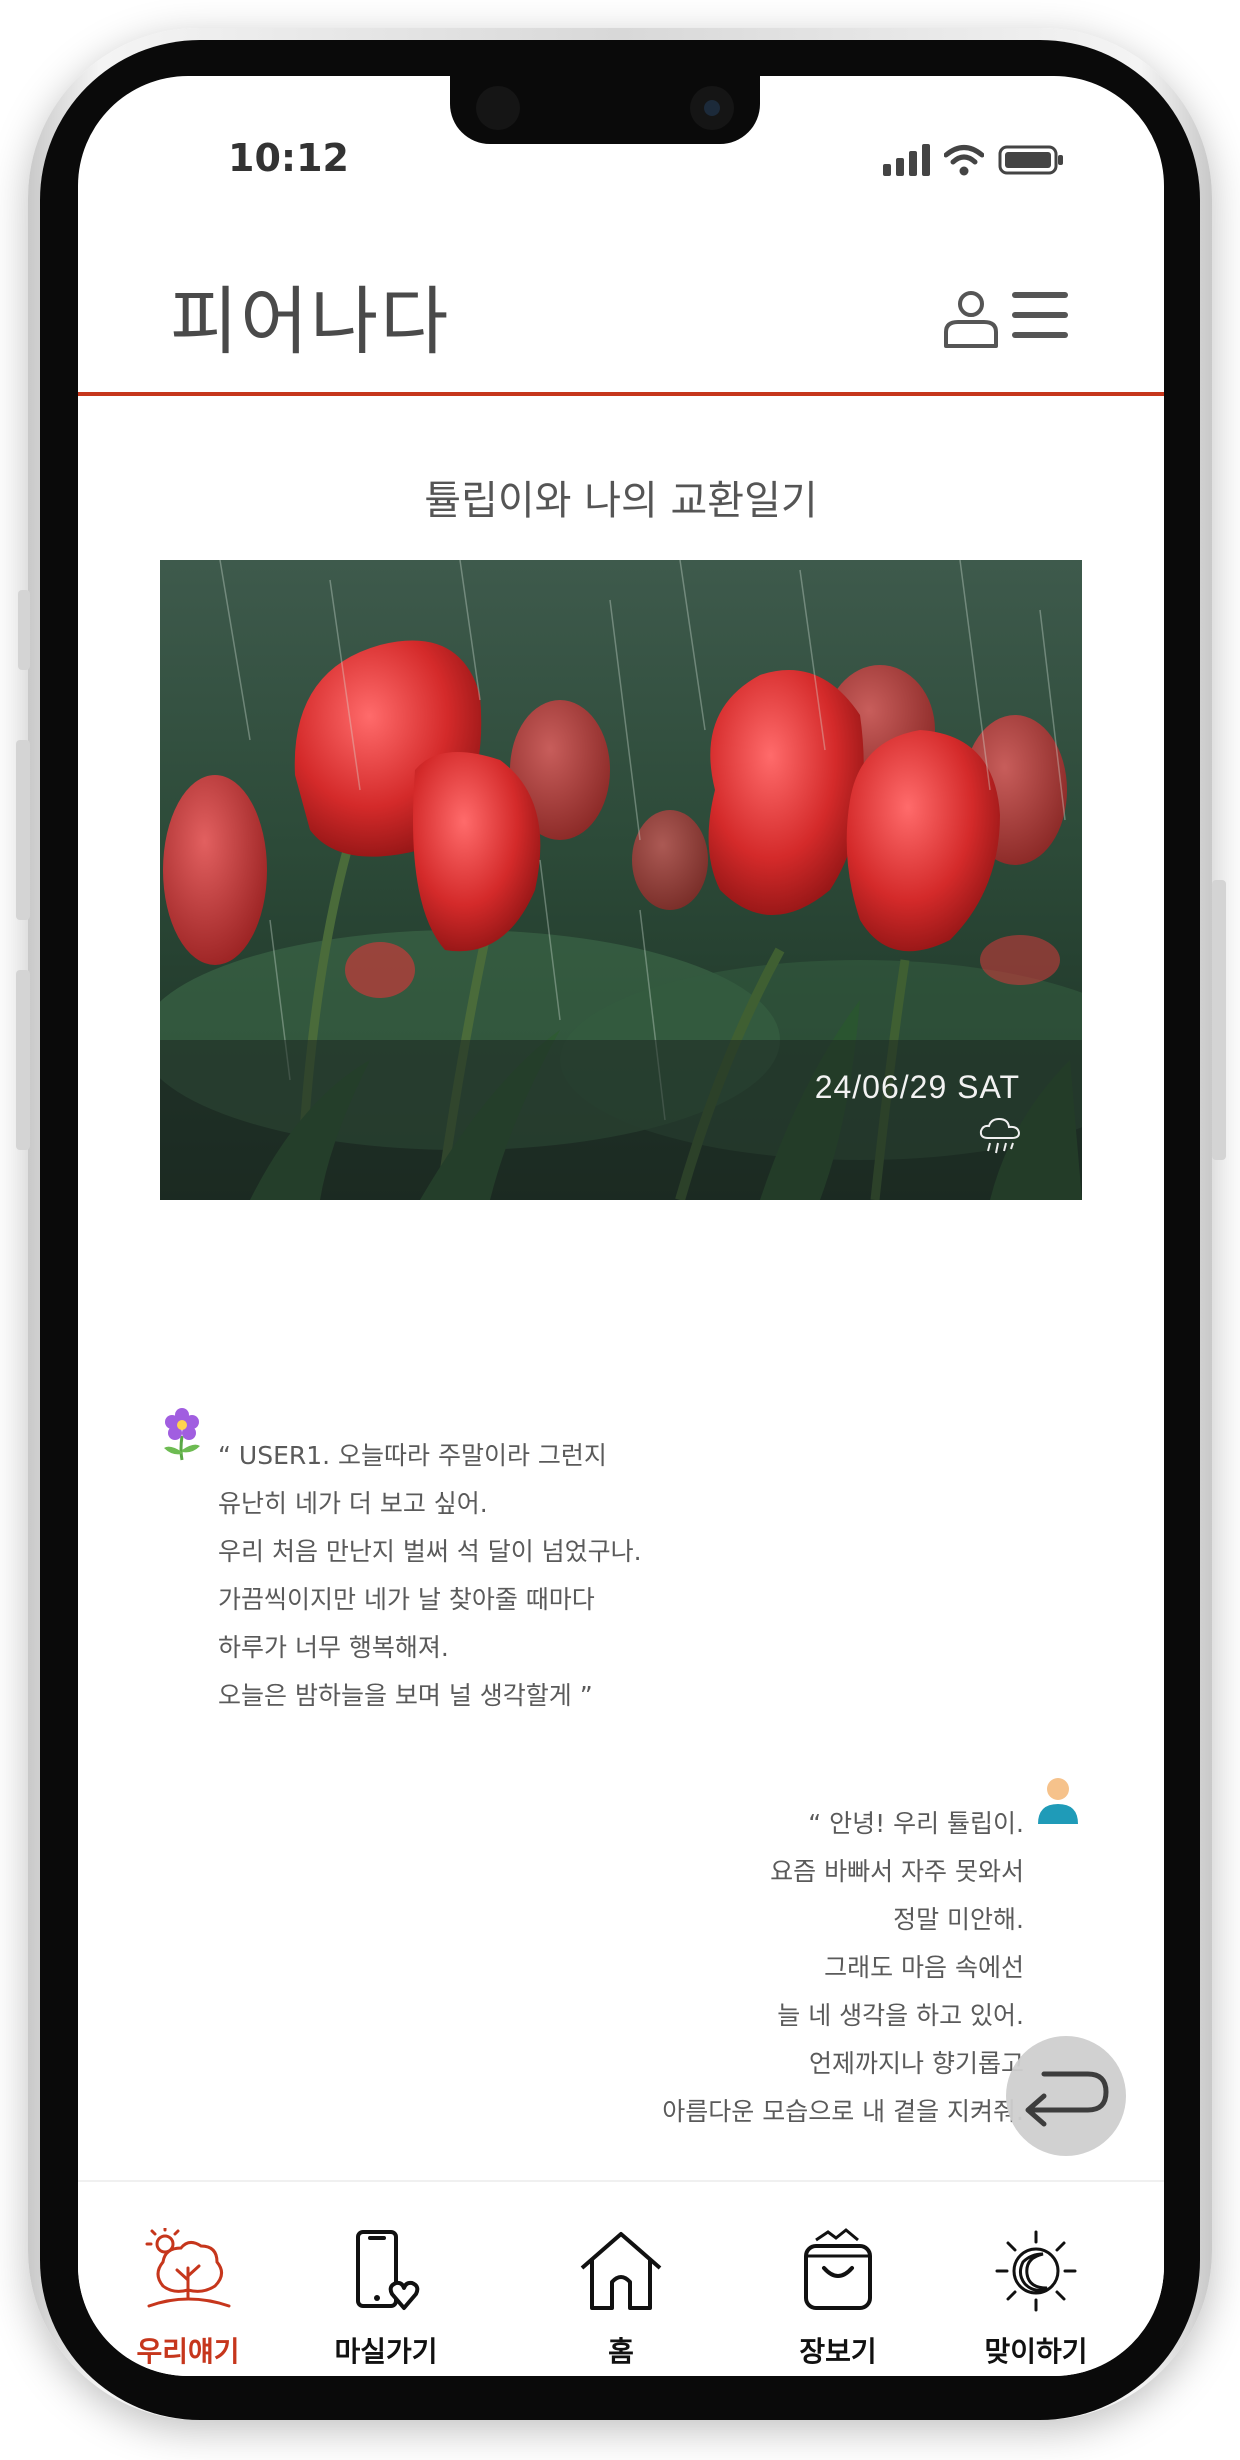  I want to click on signal-icon, so click(906, 159).